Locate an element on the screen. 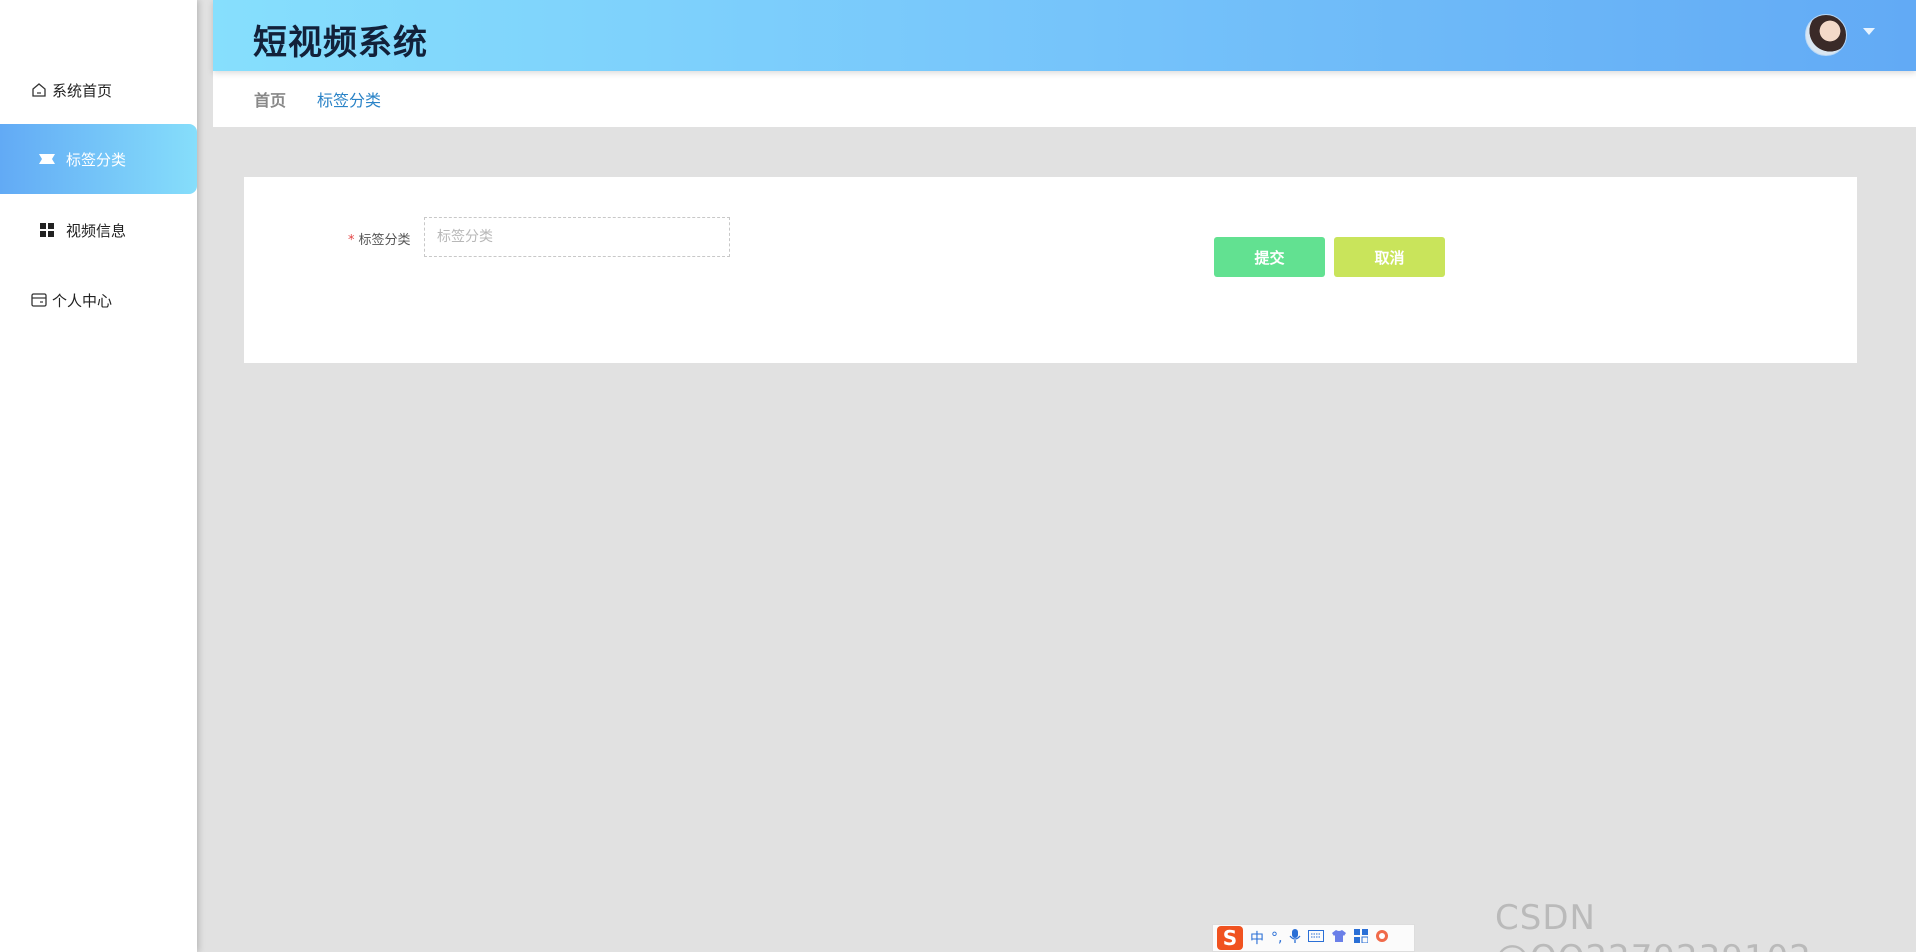  tag-category-label-text: 标签分类 is located at coordinates (384, 240).